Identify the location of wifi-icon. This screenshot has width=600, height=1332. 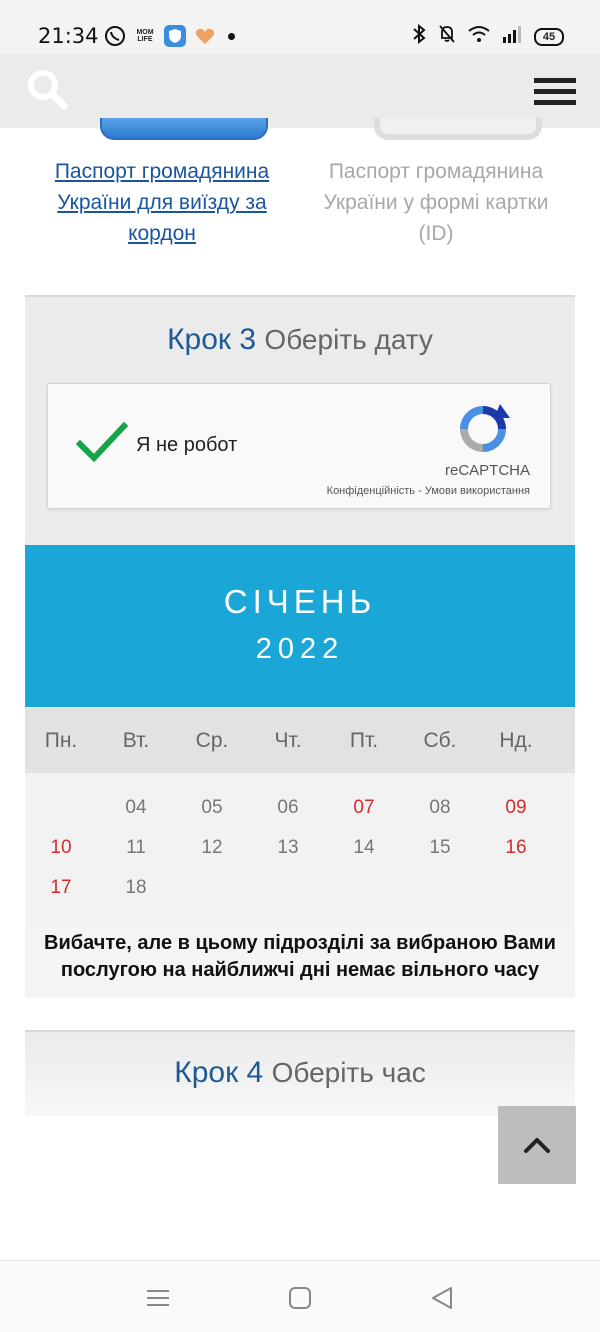
(479, 36).